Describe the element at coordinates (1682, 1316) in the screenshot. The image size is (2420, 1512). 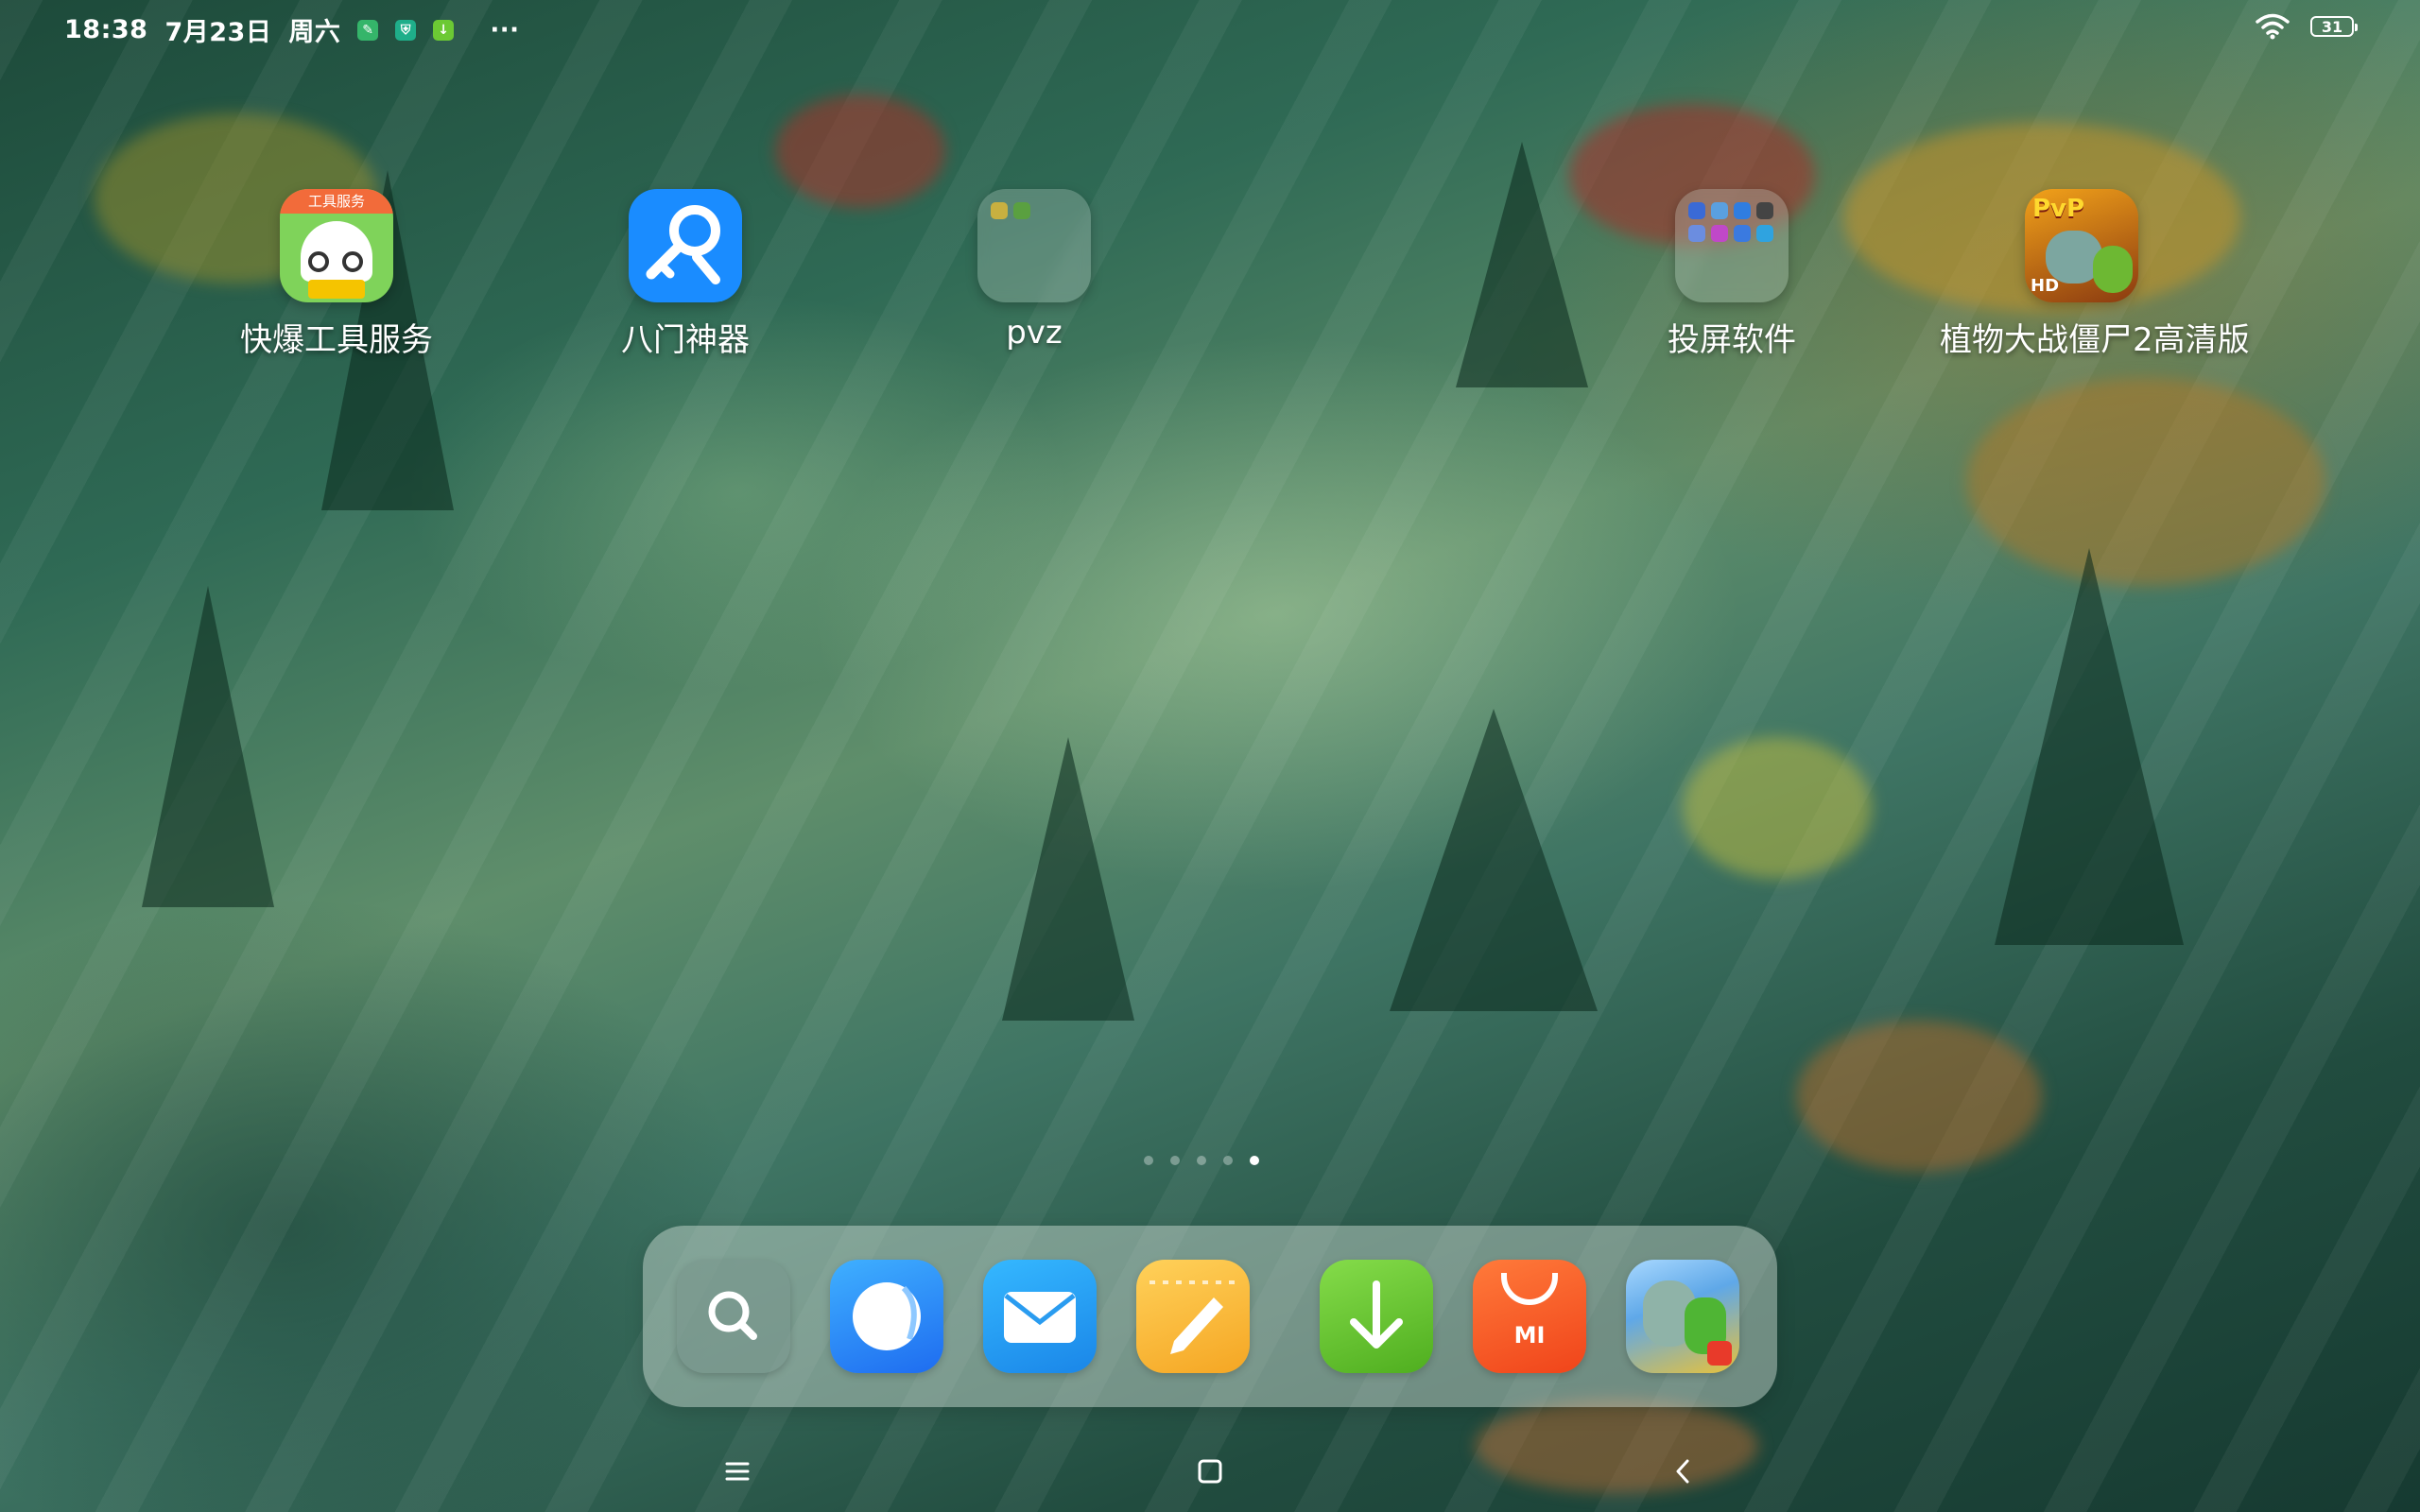
I see `dock-pvz2-button` at that location.